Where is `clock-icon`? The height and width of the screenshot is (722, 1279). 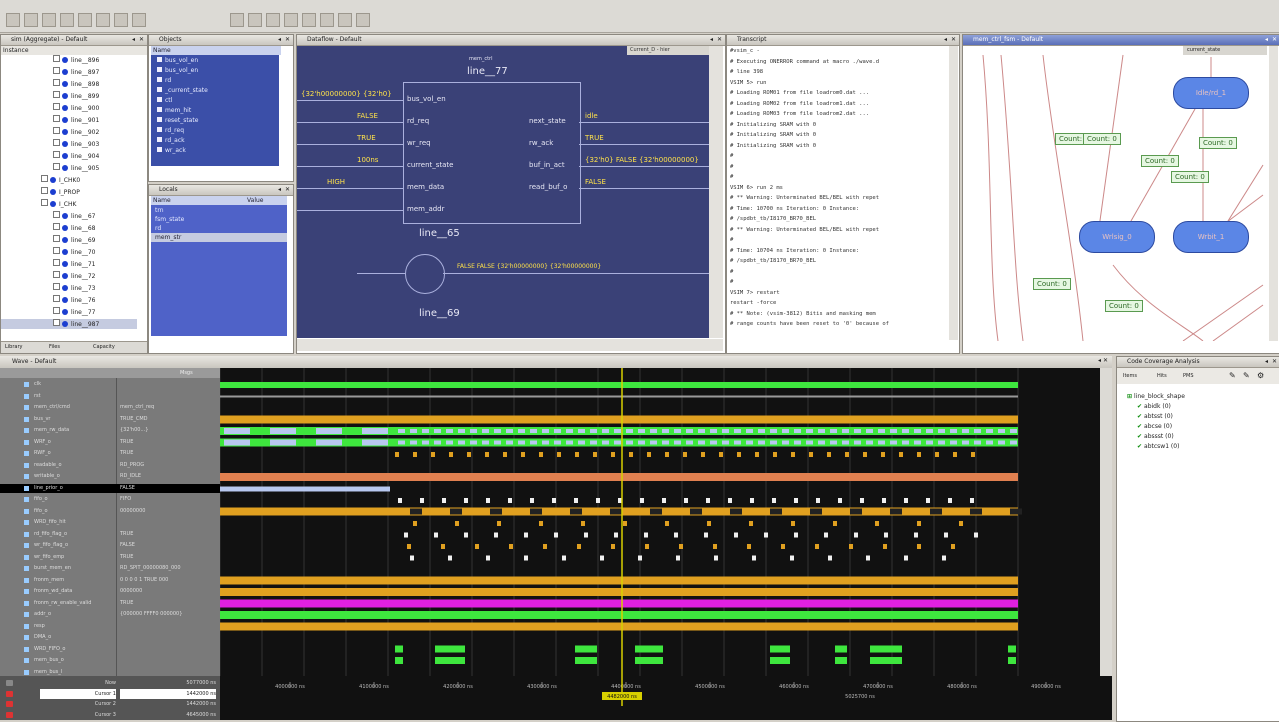 clock-icon is located at coordinates (9, 683).